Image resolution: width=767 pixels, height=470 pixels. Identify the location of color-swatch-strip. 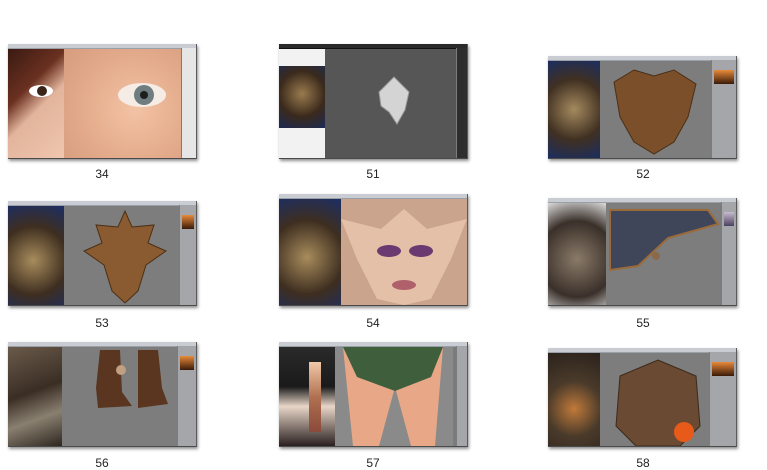
(315, 397).